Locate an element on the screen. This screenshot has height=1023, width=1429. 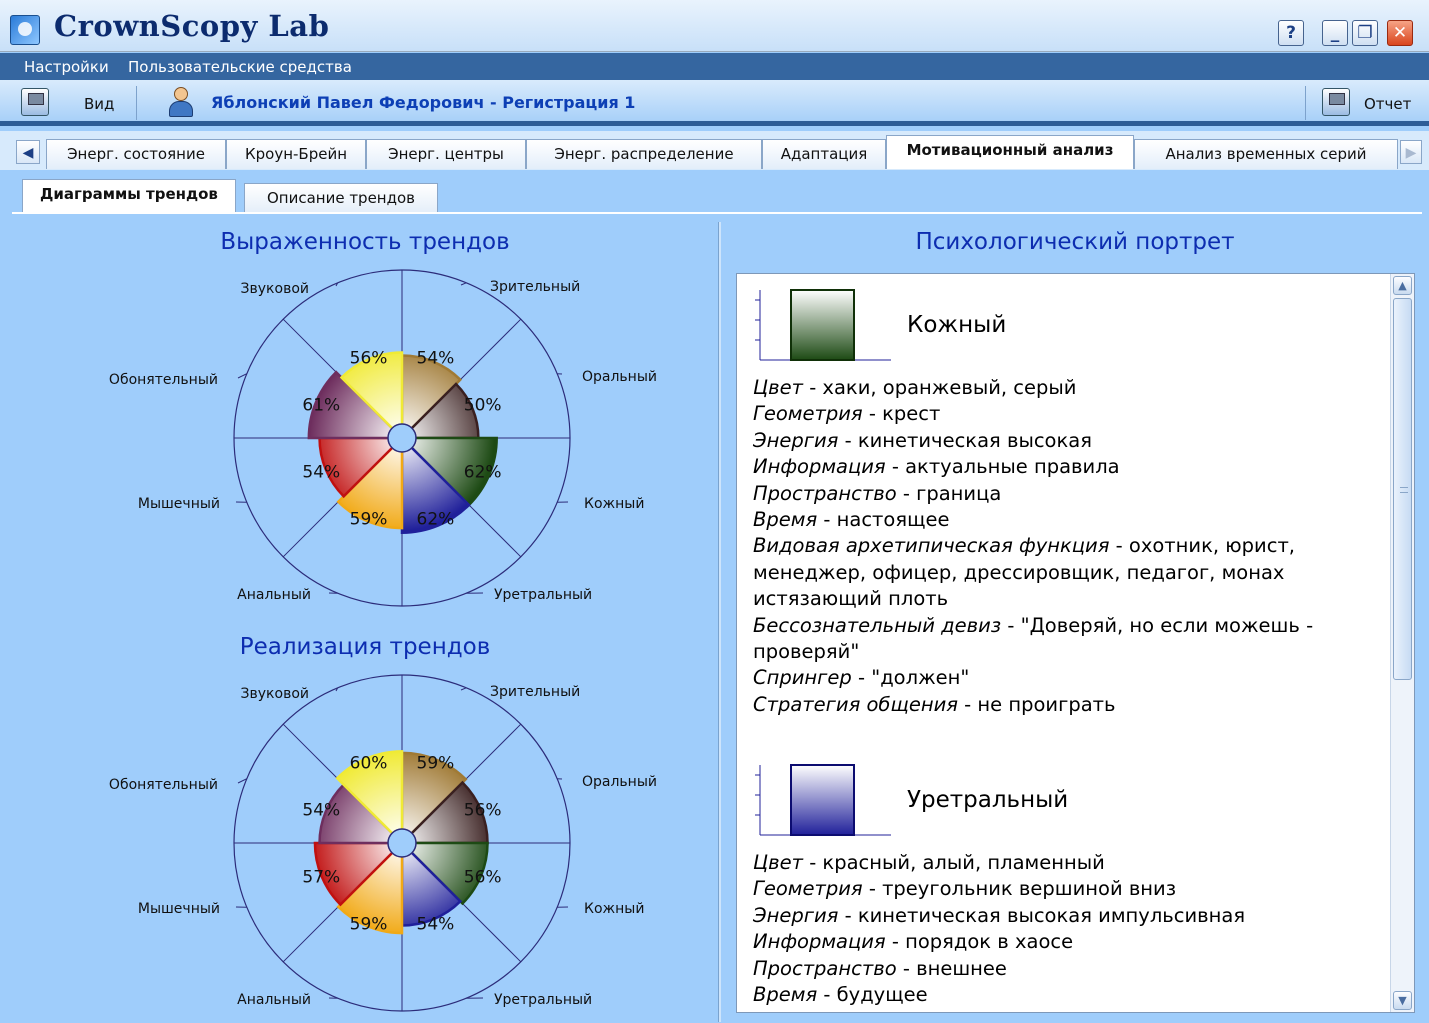
value-label-kozhny: 62% is located at coordinates (483, 472).